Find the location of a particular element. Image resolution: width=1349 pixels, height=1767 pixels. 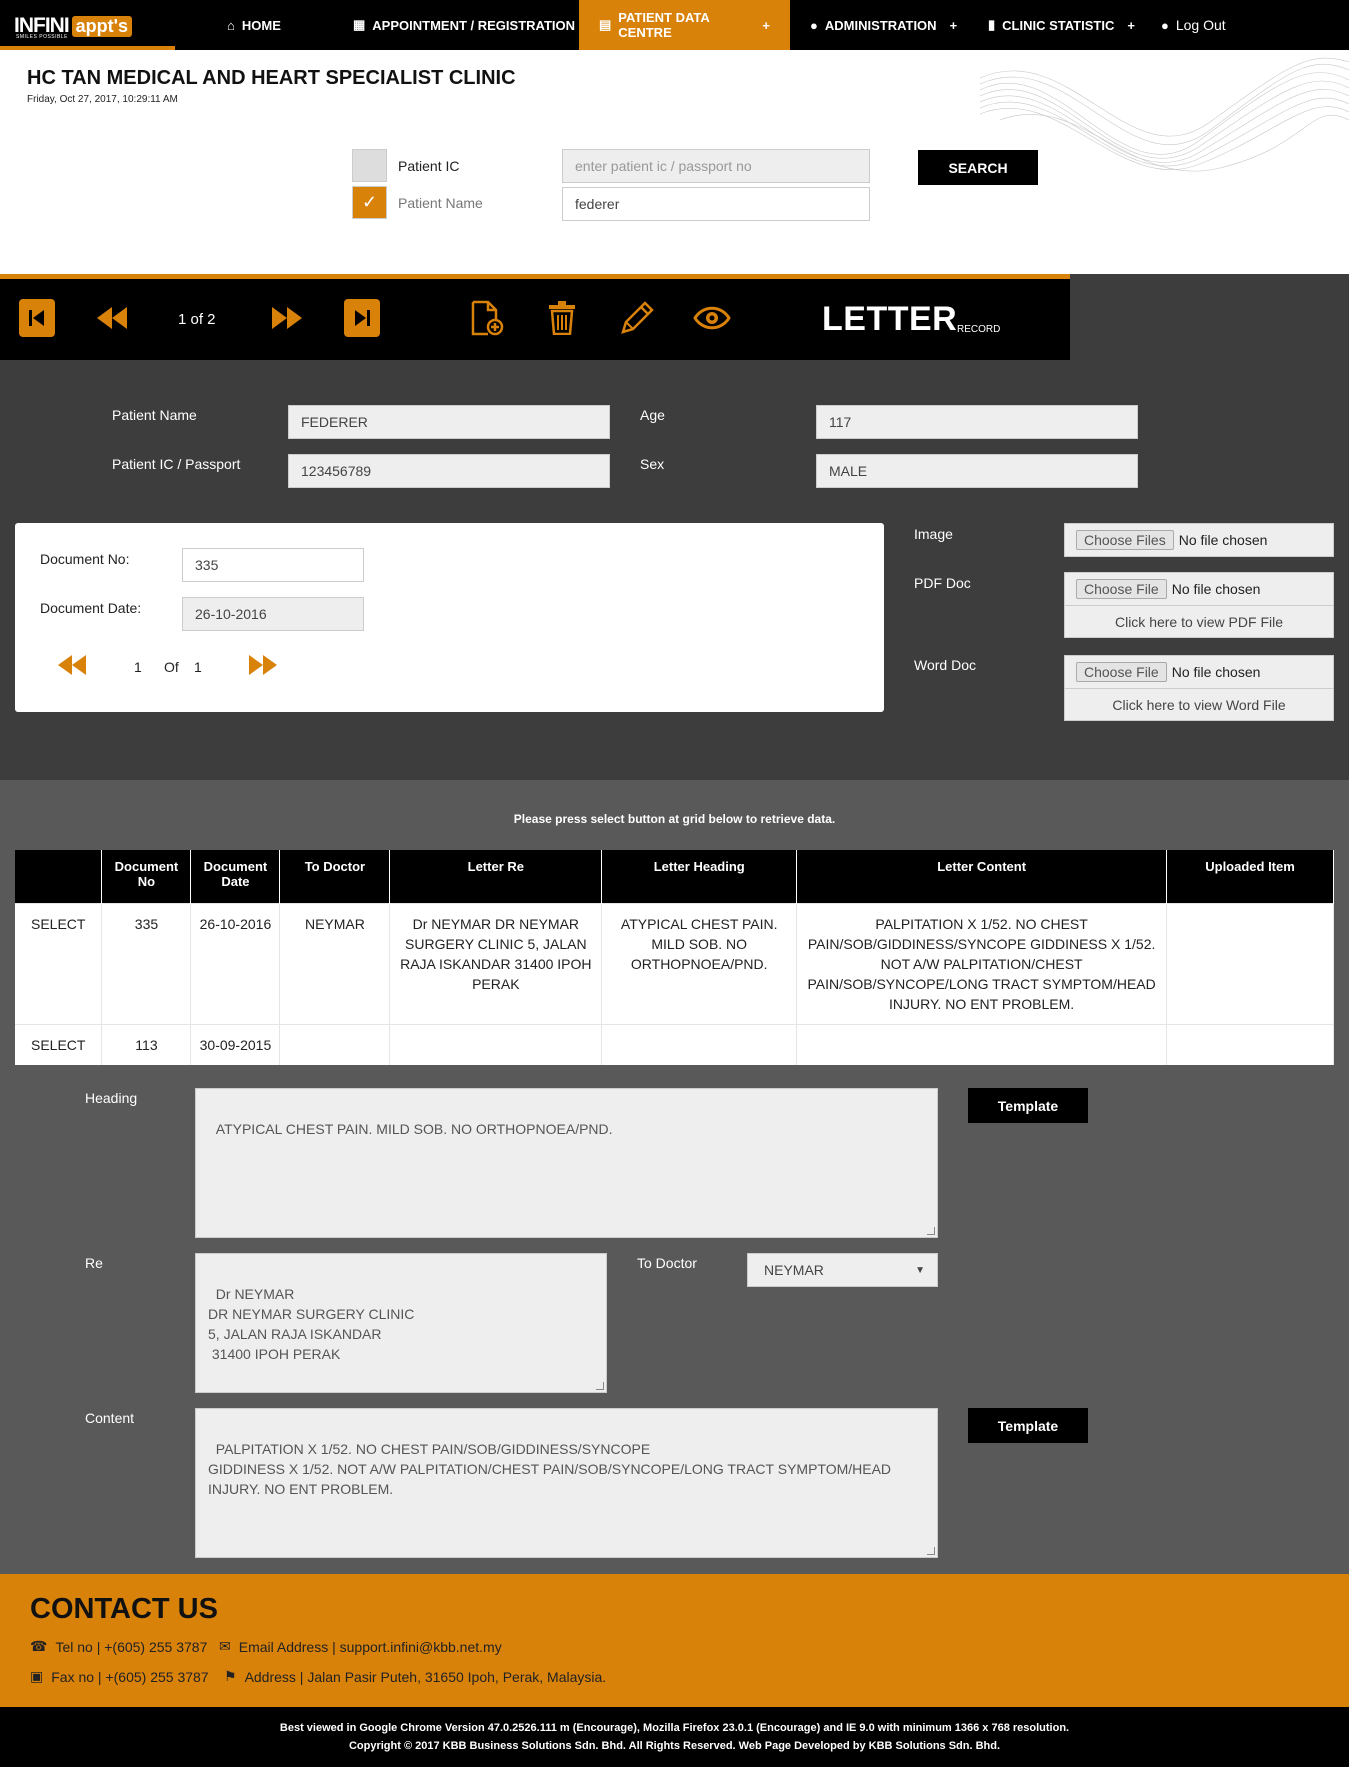

table-row: SELECT 113 30-09-2015 is located at coordinates (674, 1044).